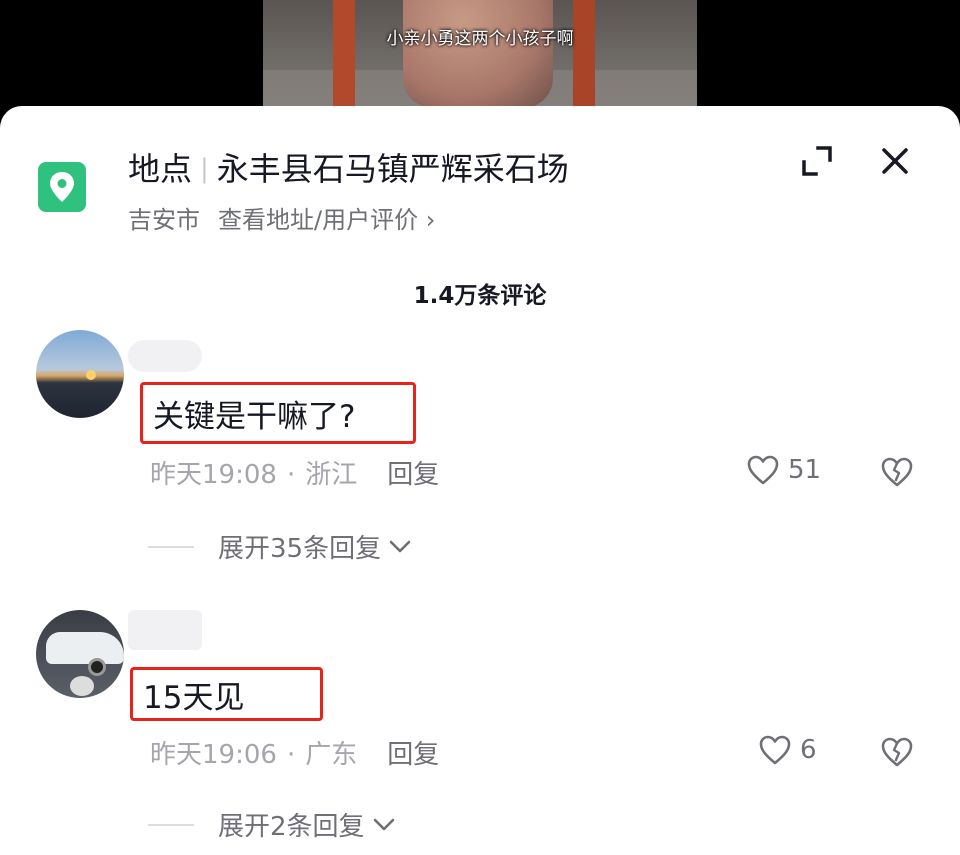  I want to click on expand-icon, so click(817, 161).